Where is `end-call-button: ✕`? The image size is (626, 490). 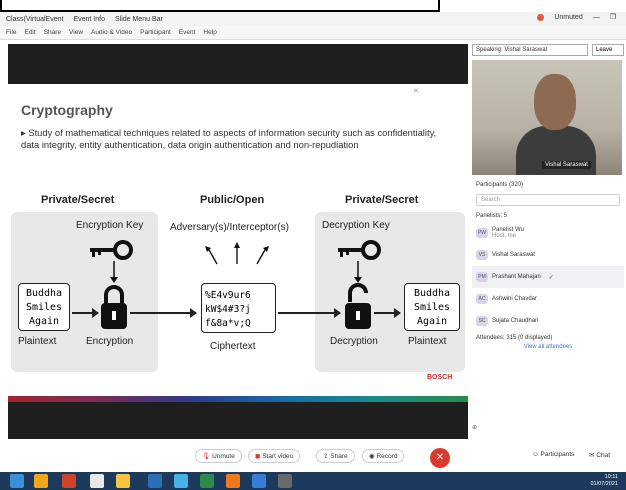
end-call-button: ✕ is located at coordinates (440, 458).